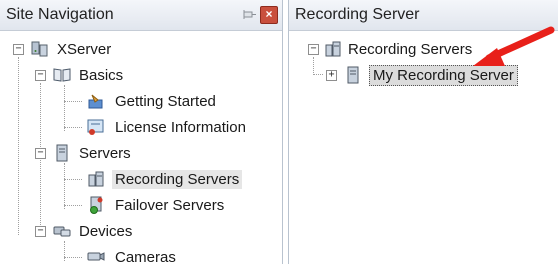  What do you see at coordinates (141, 153) in the screenshot?
I see `tree-item-servers: − Servers` at bounding box center [141, 153].